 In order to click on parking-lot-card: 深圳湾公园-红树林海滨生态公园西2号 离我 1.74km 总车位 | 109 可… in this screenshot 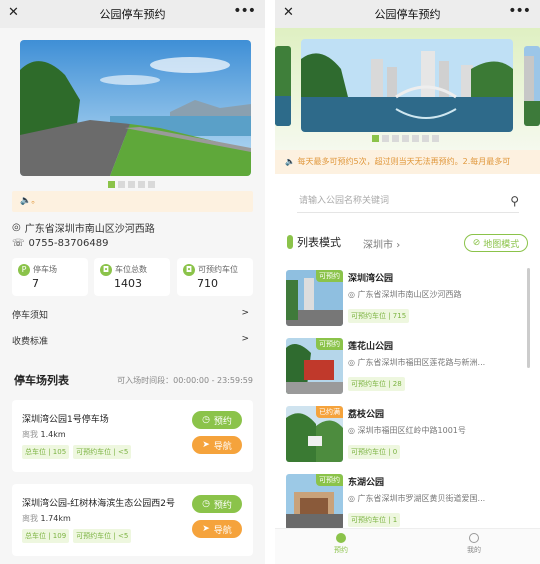, I will do `click(132, 520)`.